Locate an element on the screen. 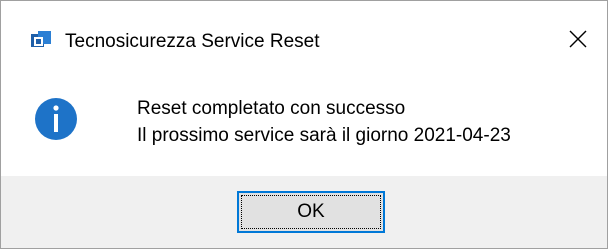 Image resolution: width=608 pixels, height=249 pixels. info-icon is located at coordinates (56, 119).